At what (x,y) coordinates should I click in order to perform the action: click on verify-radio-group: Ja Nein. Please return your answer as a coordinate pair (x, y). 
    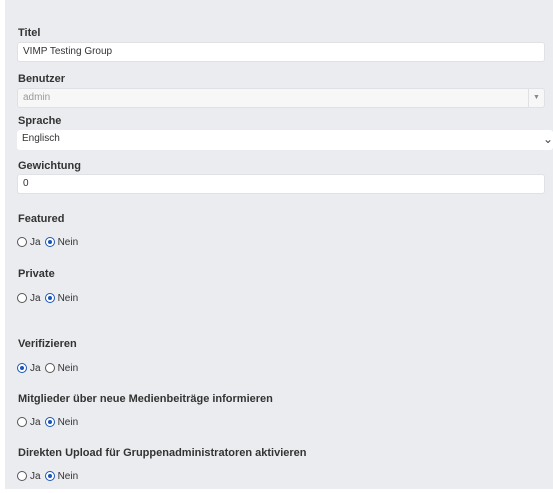
    Looking at the image, I should click on (49, 368).